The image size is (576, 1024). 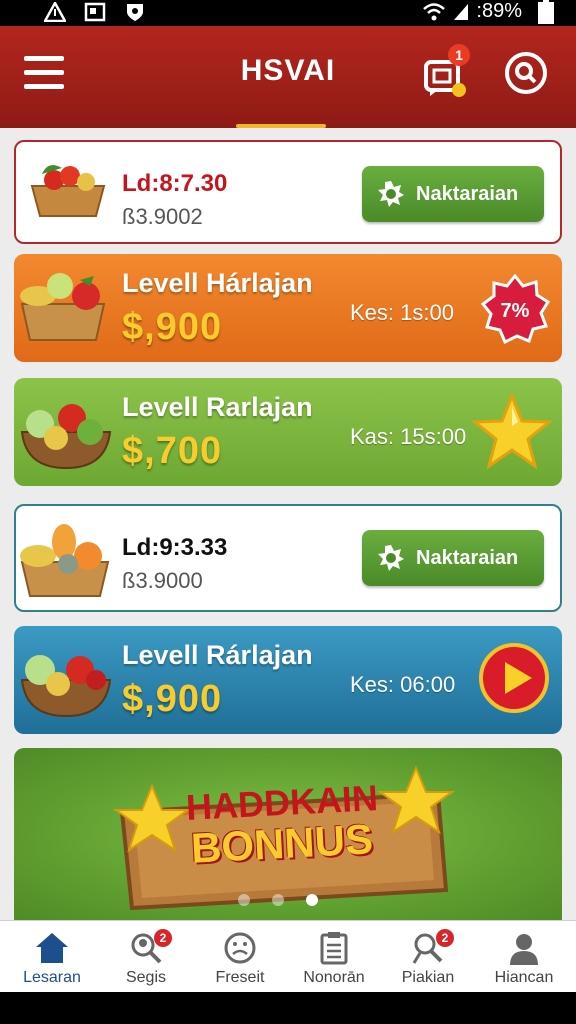 What do you see at coordinates (175, 547) in the screenshot?
I see `card-price: Ld:9:3.33` at bounding box center [175, 547].